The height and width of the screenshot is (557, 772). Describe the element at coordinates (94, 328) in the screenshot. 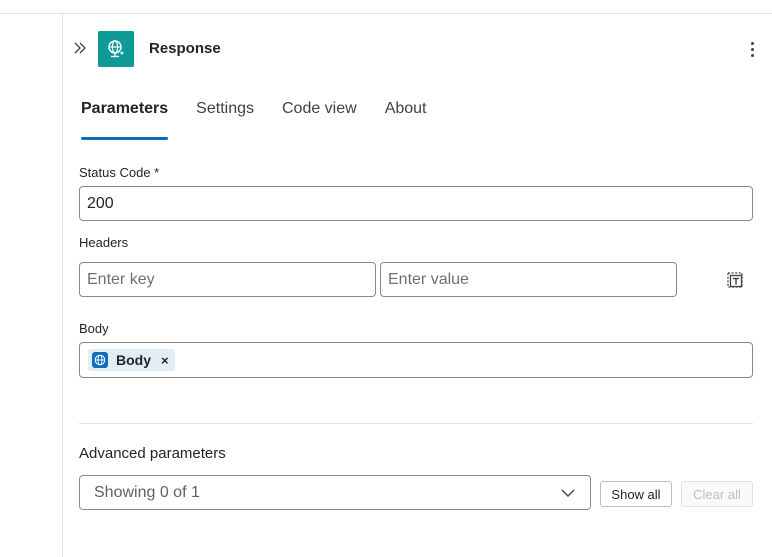

I see `body-label: Body` at that location.